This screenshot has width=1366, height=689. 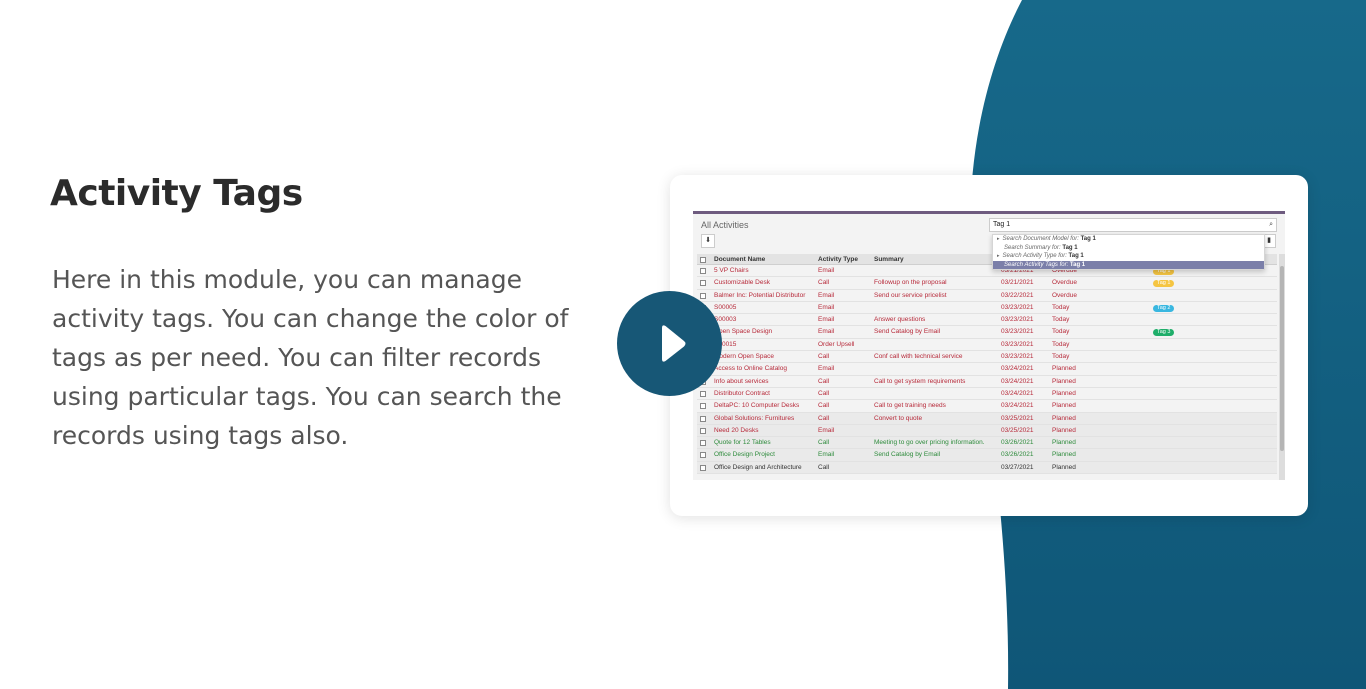 I want to click on play-button, so click(x=669, y=343).